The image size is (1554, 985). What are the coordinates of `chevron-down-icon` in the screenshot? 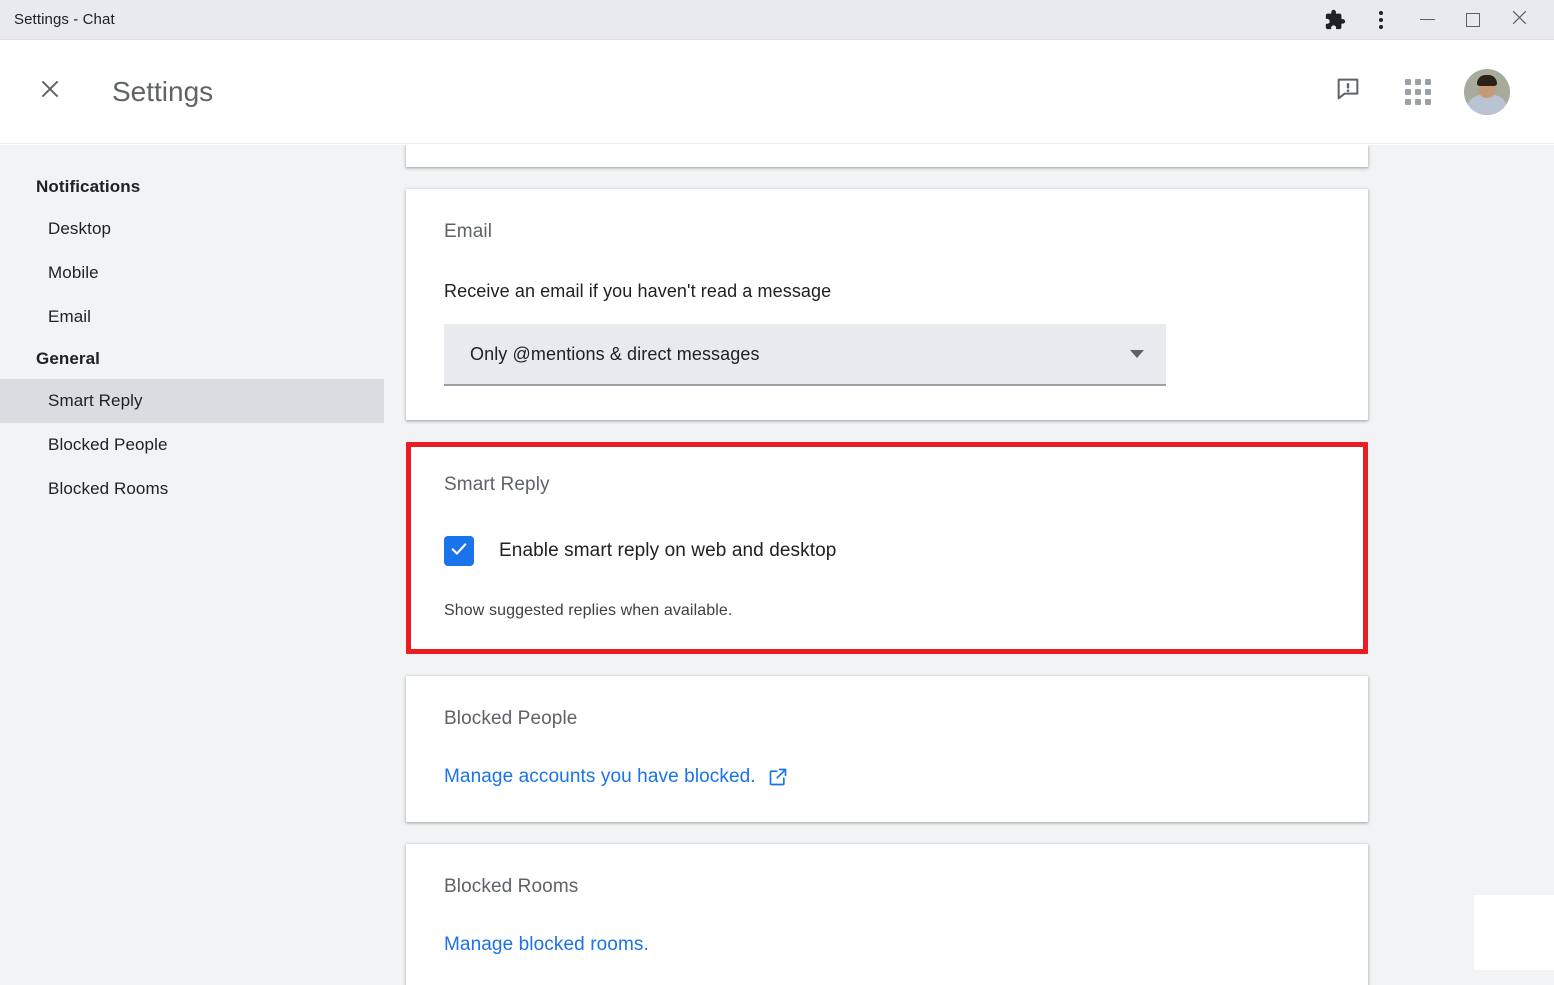 It's located at (1137, 354).